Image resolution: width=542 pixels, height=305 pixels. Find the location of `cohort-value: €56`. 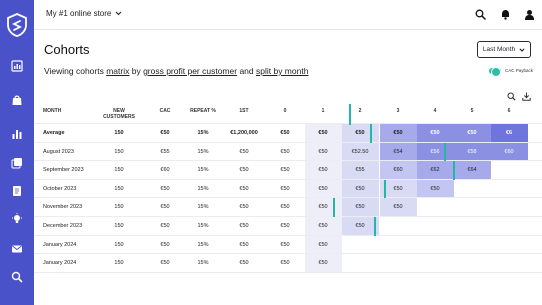

cohort-value: €56 is located at coordinates (435, 151).